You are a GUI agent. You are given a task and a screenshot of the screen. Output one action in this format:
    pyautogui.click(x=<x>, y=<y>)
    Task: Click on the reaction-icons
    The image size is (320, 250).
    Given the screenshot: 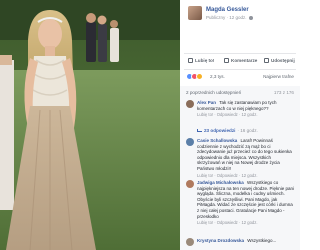 What is the action you would take?
    pyautogui.click(x=194, y=76)
    